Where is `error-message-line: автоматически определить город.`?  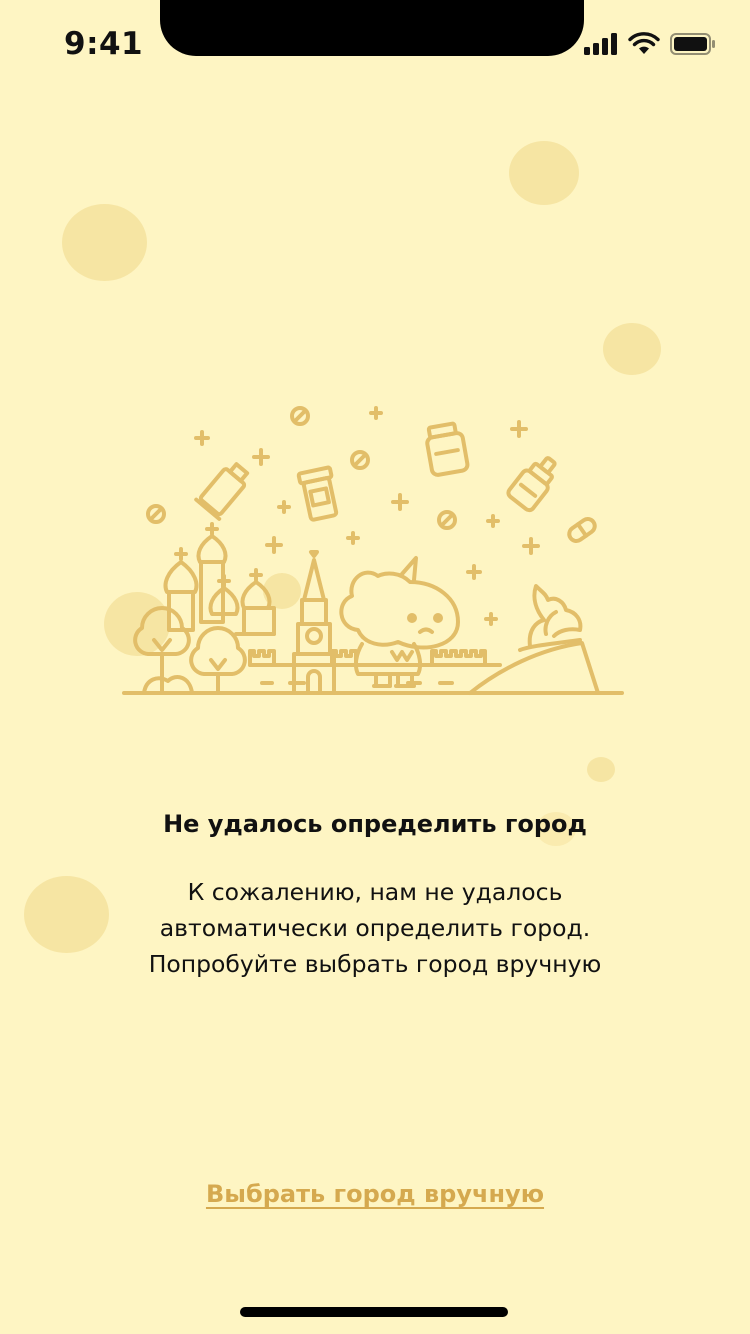
error-message-line: автоматически определить город. is located at coordinates (375, 928).